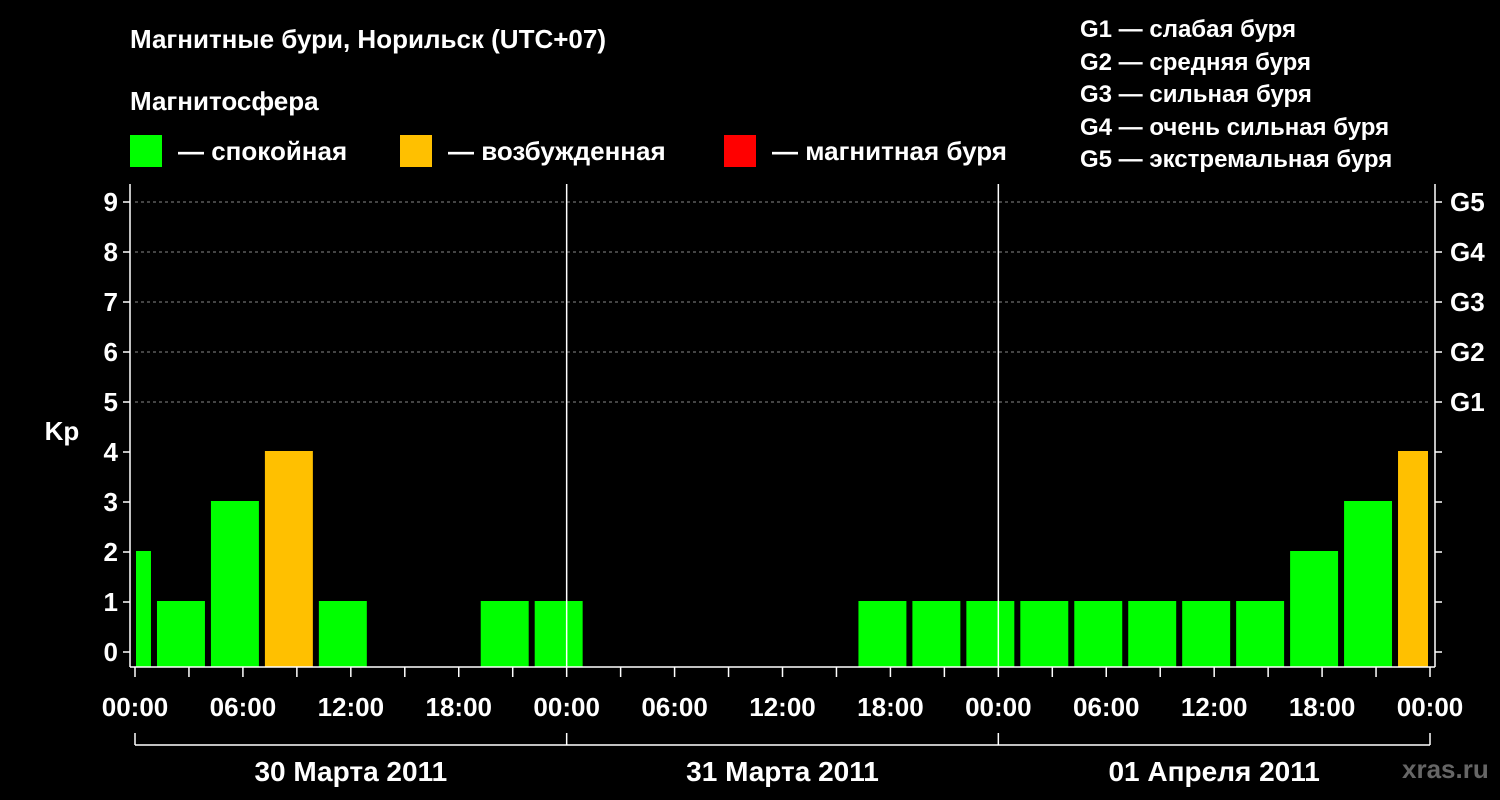 The width and height of the screenshot is (1500, 800). Describe the element at coordinates (1467, 352) in the screenshot. I see `g-level-label: G2` at that location.